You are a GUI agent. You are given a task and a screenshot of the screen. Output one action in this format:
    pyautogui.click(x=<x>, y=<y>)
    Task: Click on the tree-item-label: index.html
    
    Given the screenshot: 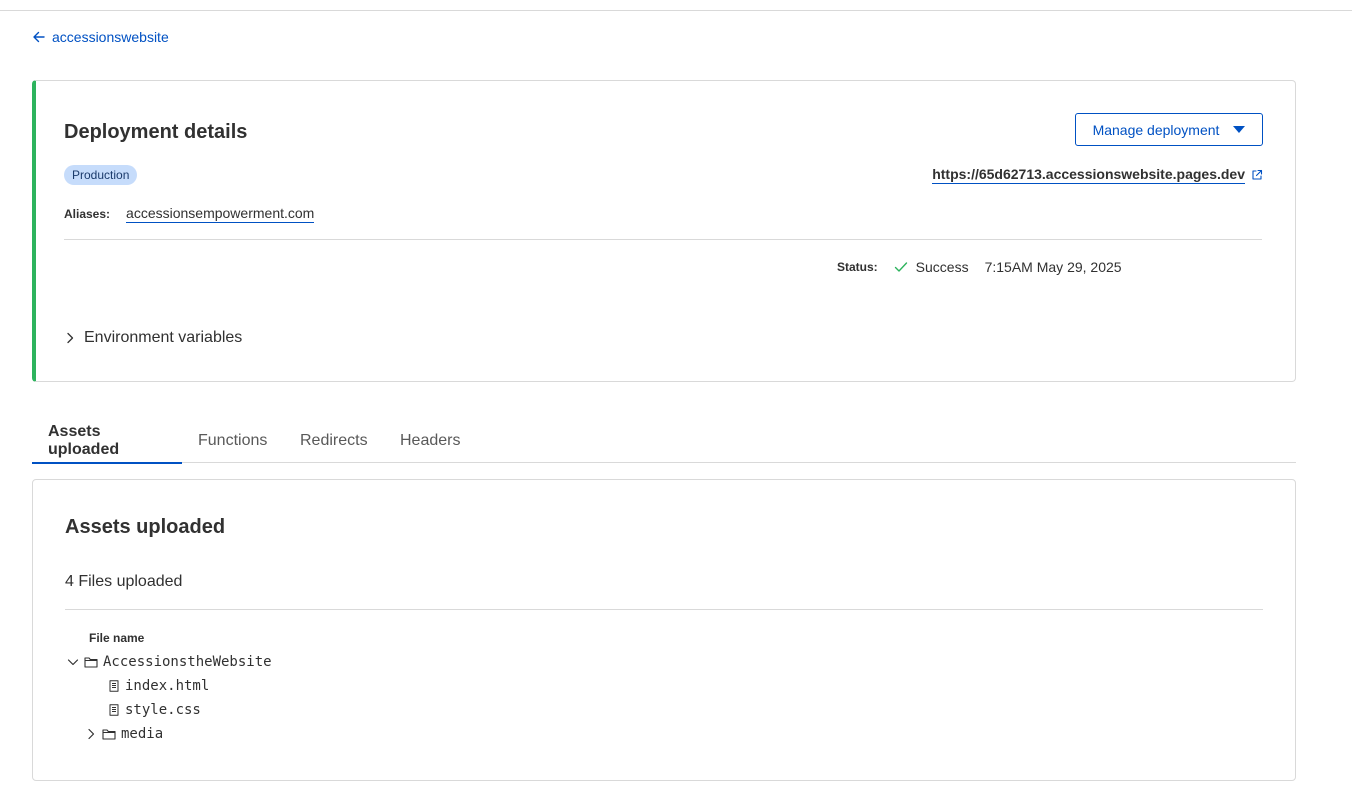 What is the action you would take?
    pyautogui.click(x=167, y=686)
    